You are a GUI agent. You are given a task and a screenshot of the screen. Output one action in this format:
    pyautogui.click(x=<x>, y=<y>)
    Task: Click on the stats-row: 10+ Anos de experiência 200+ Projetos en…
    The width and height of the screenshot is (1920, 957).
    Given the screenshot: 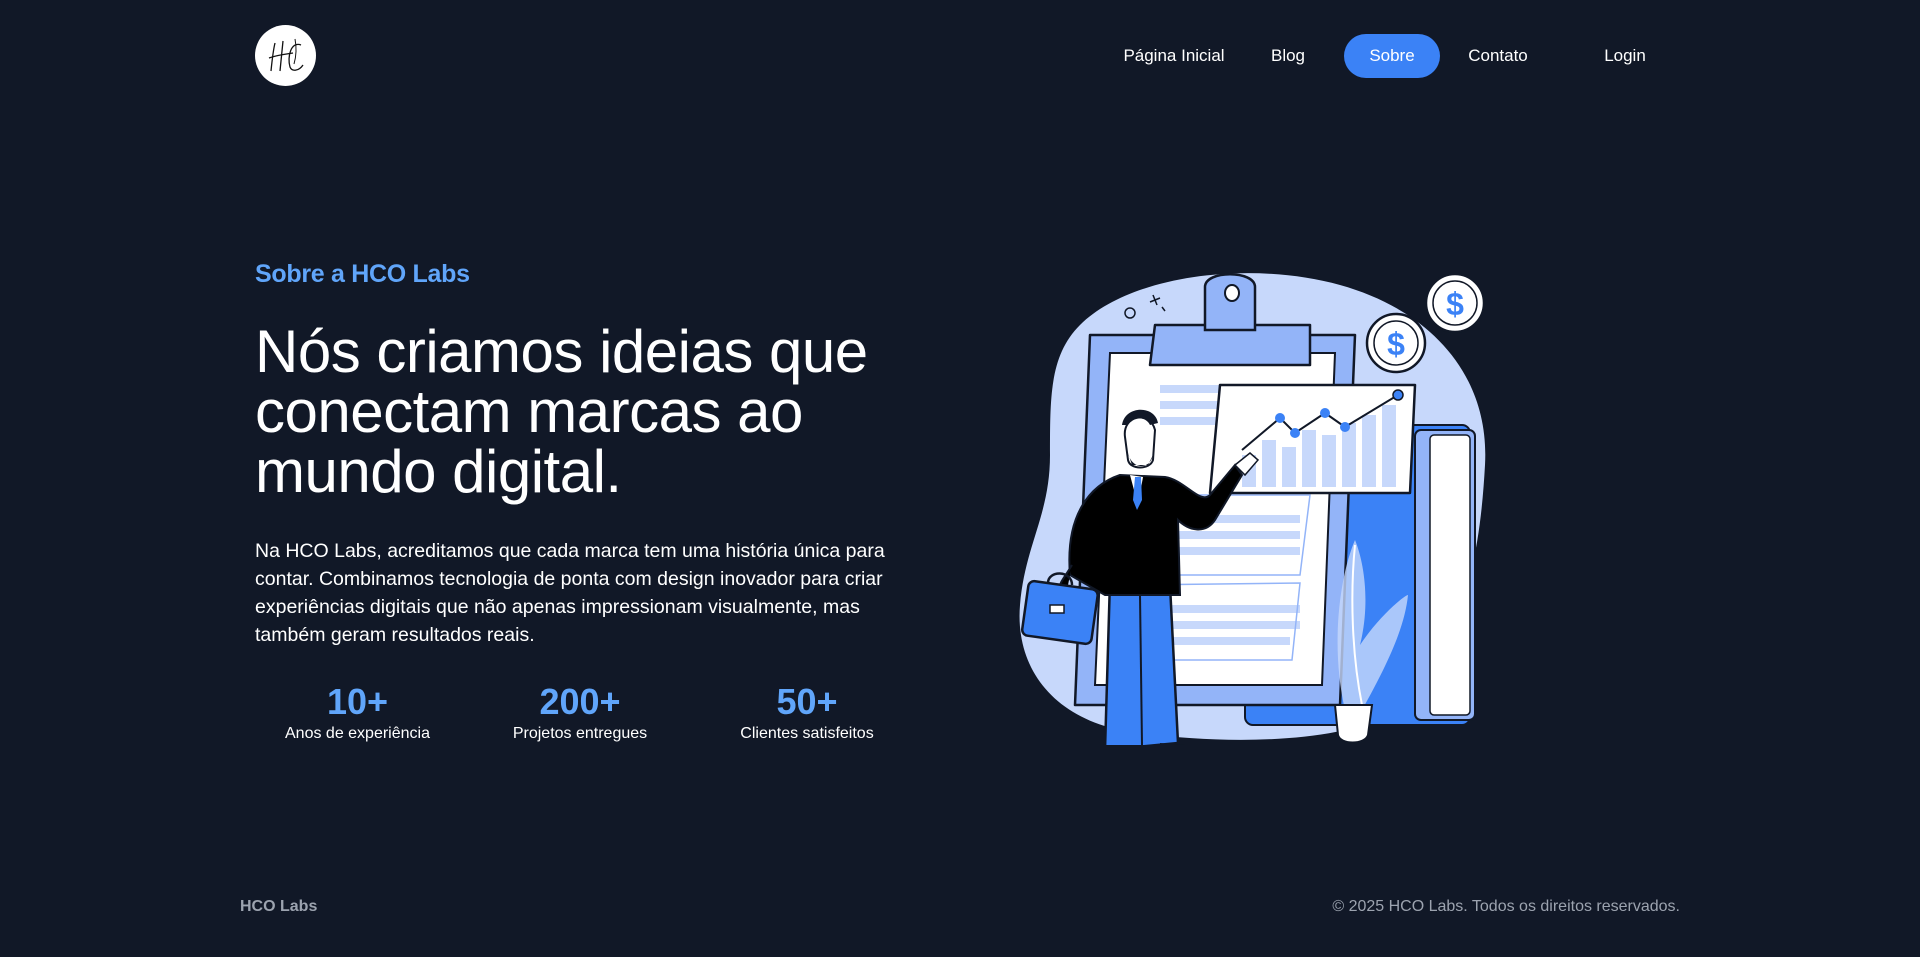 What is the action you would take?
    pyautogui.click(x=585, y=720)
    